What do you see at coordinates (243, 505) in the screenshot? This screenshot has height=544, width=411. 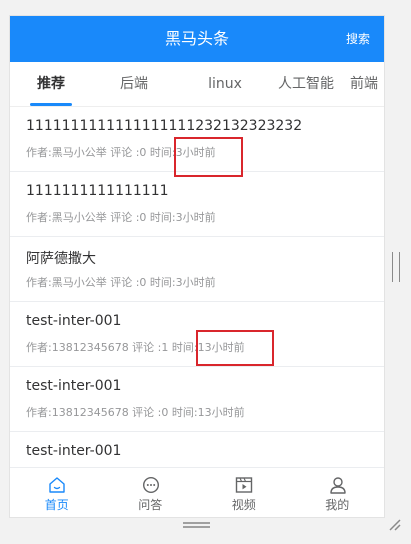 I see `tabbar-label: 视频` at bounding box center [243, 505].